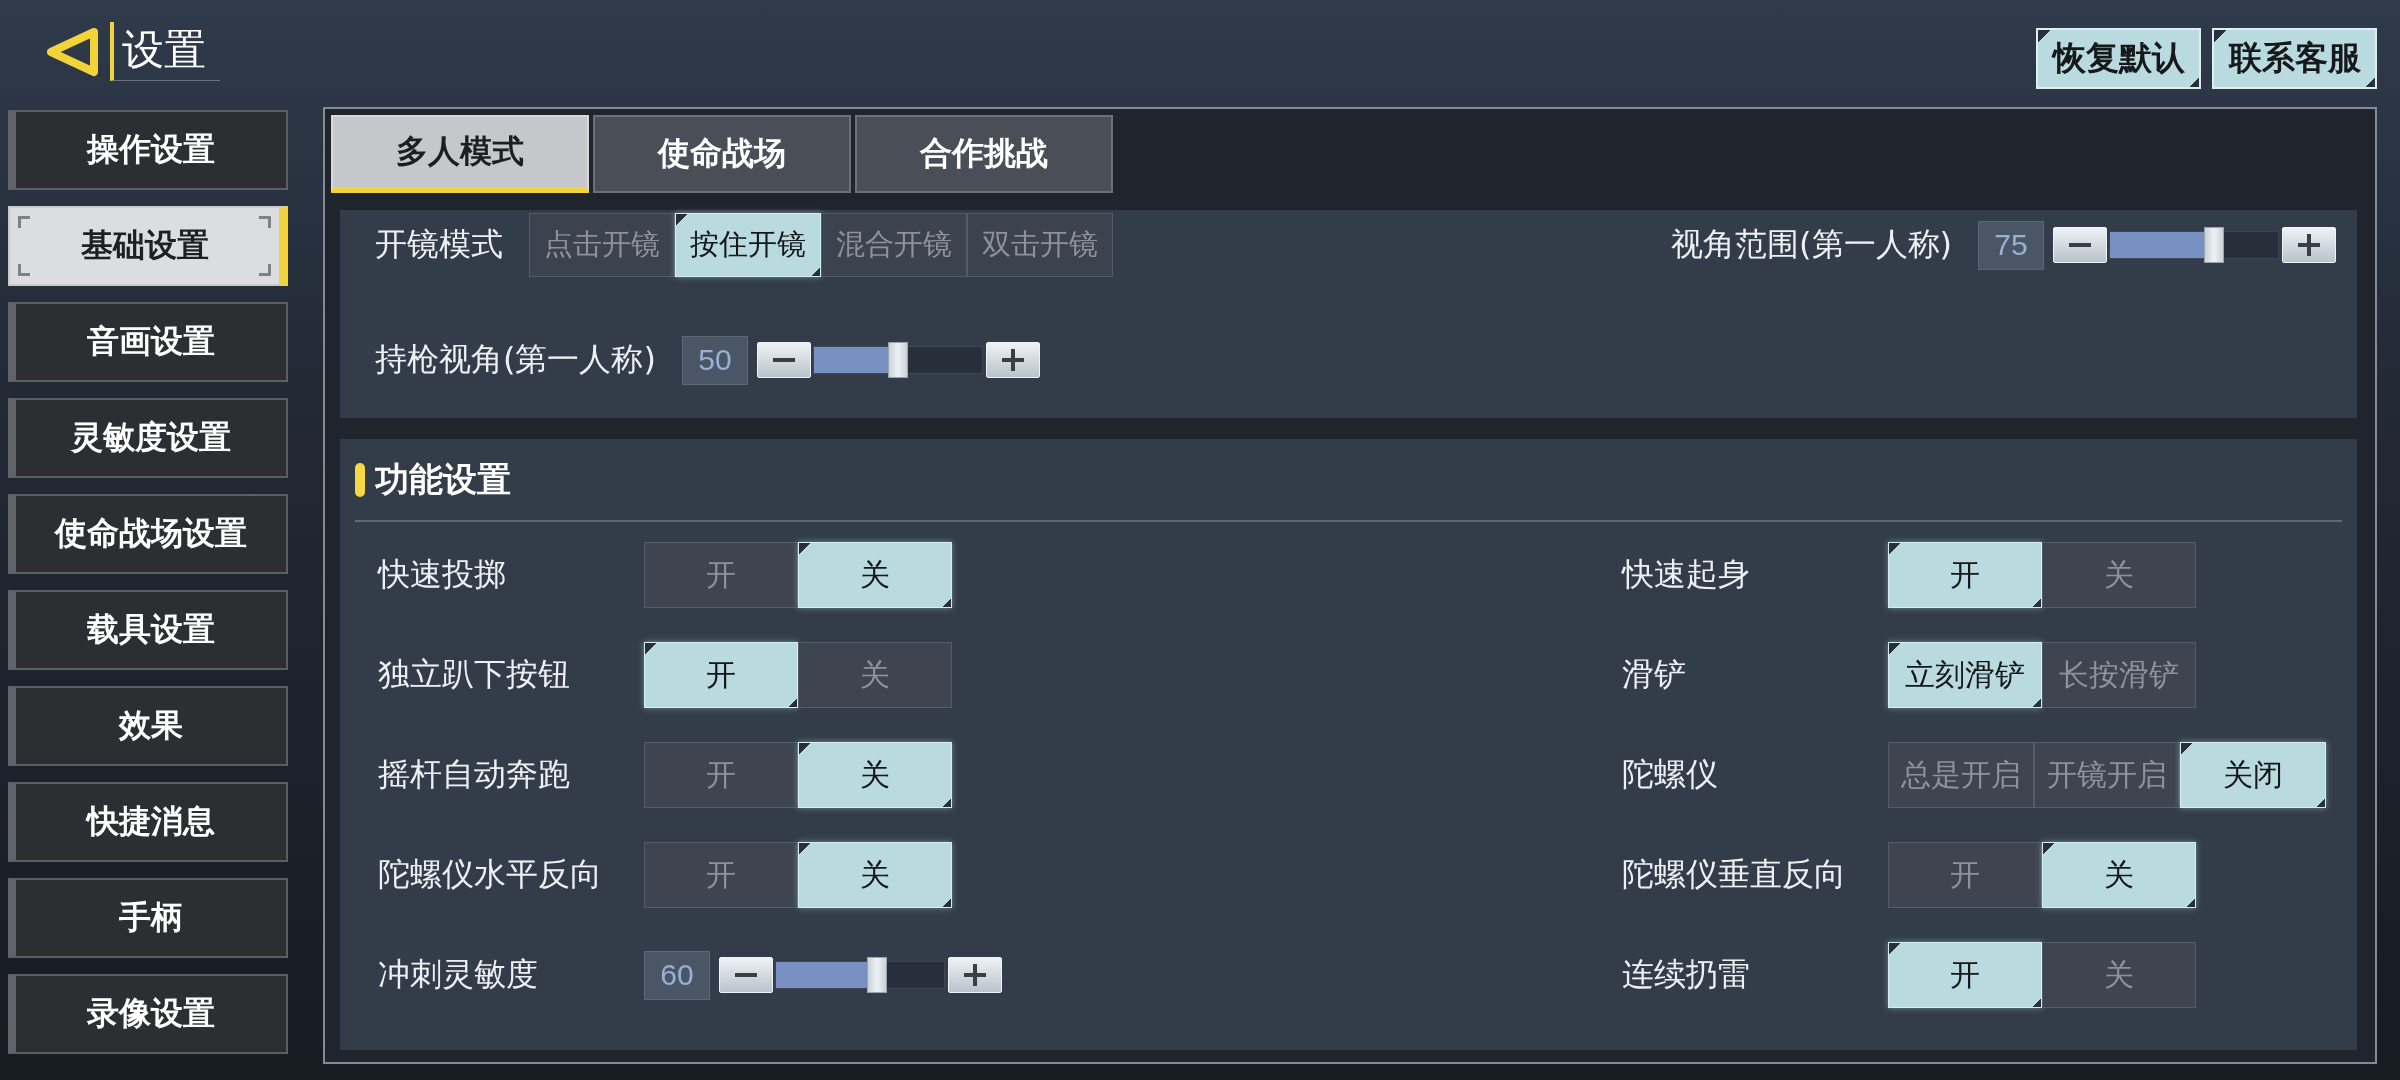 Image resolution: width=2400 pixels, height=1080 pixels. Describe the element at coordinates (2011, 245) in the screenshot. I see `slider-value: 75` at that location.